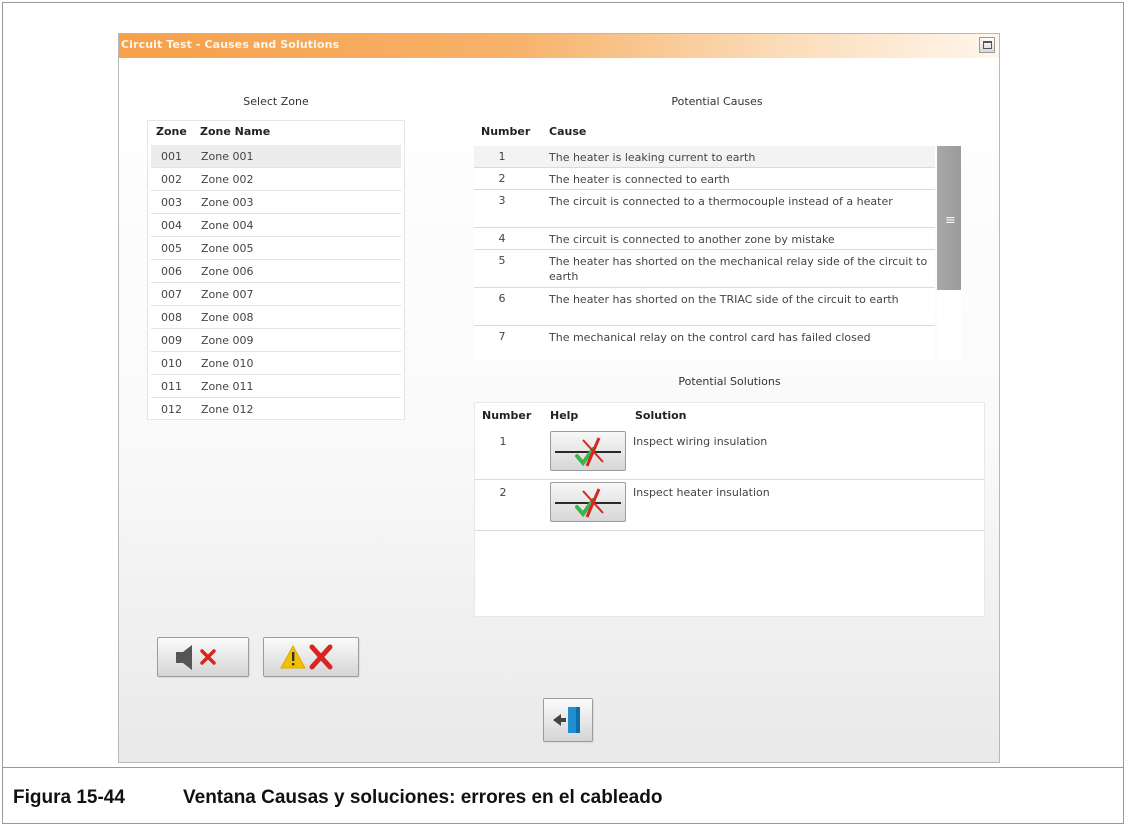 This screenshot has width=1128, height=824. Describe the element at coordinates (227, 340) in the screenshot. I see `zone-name: Zone 009` at that location.